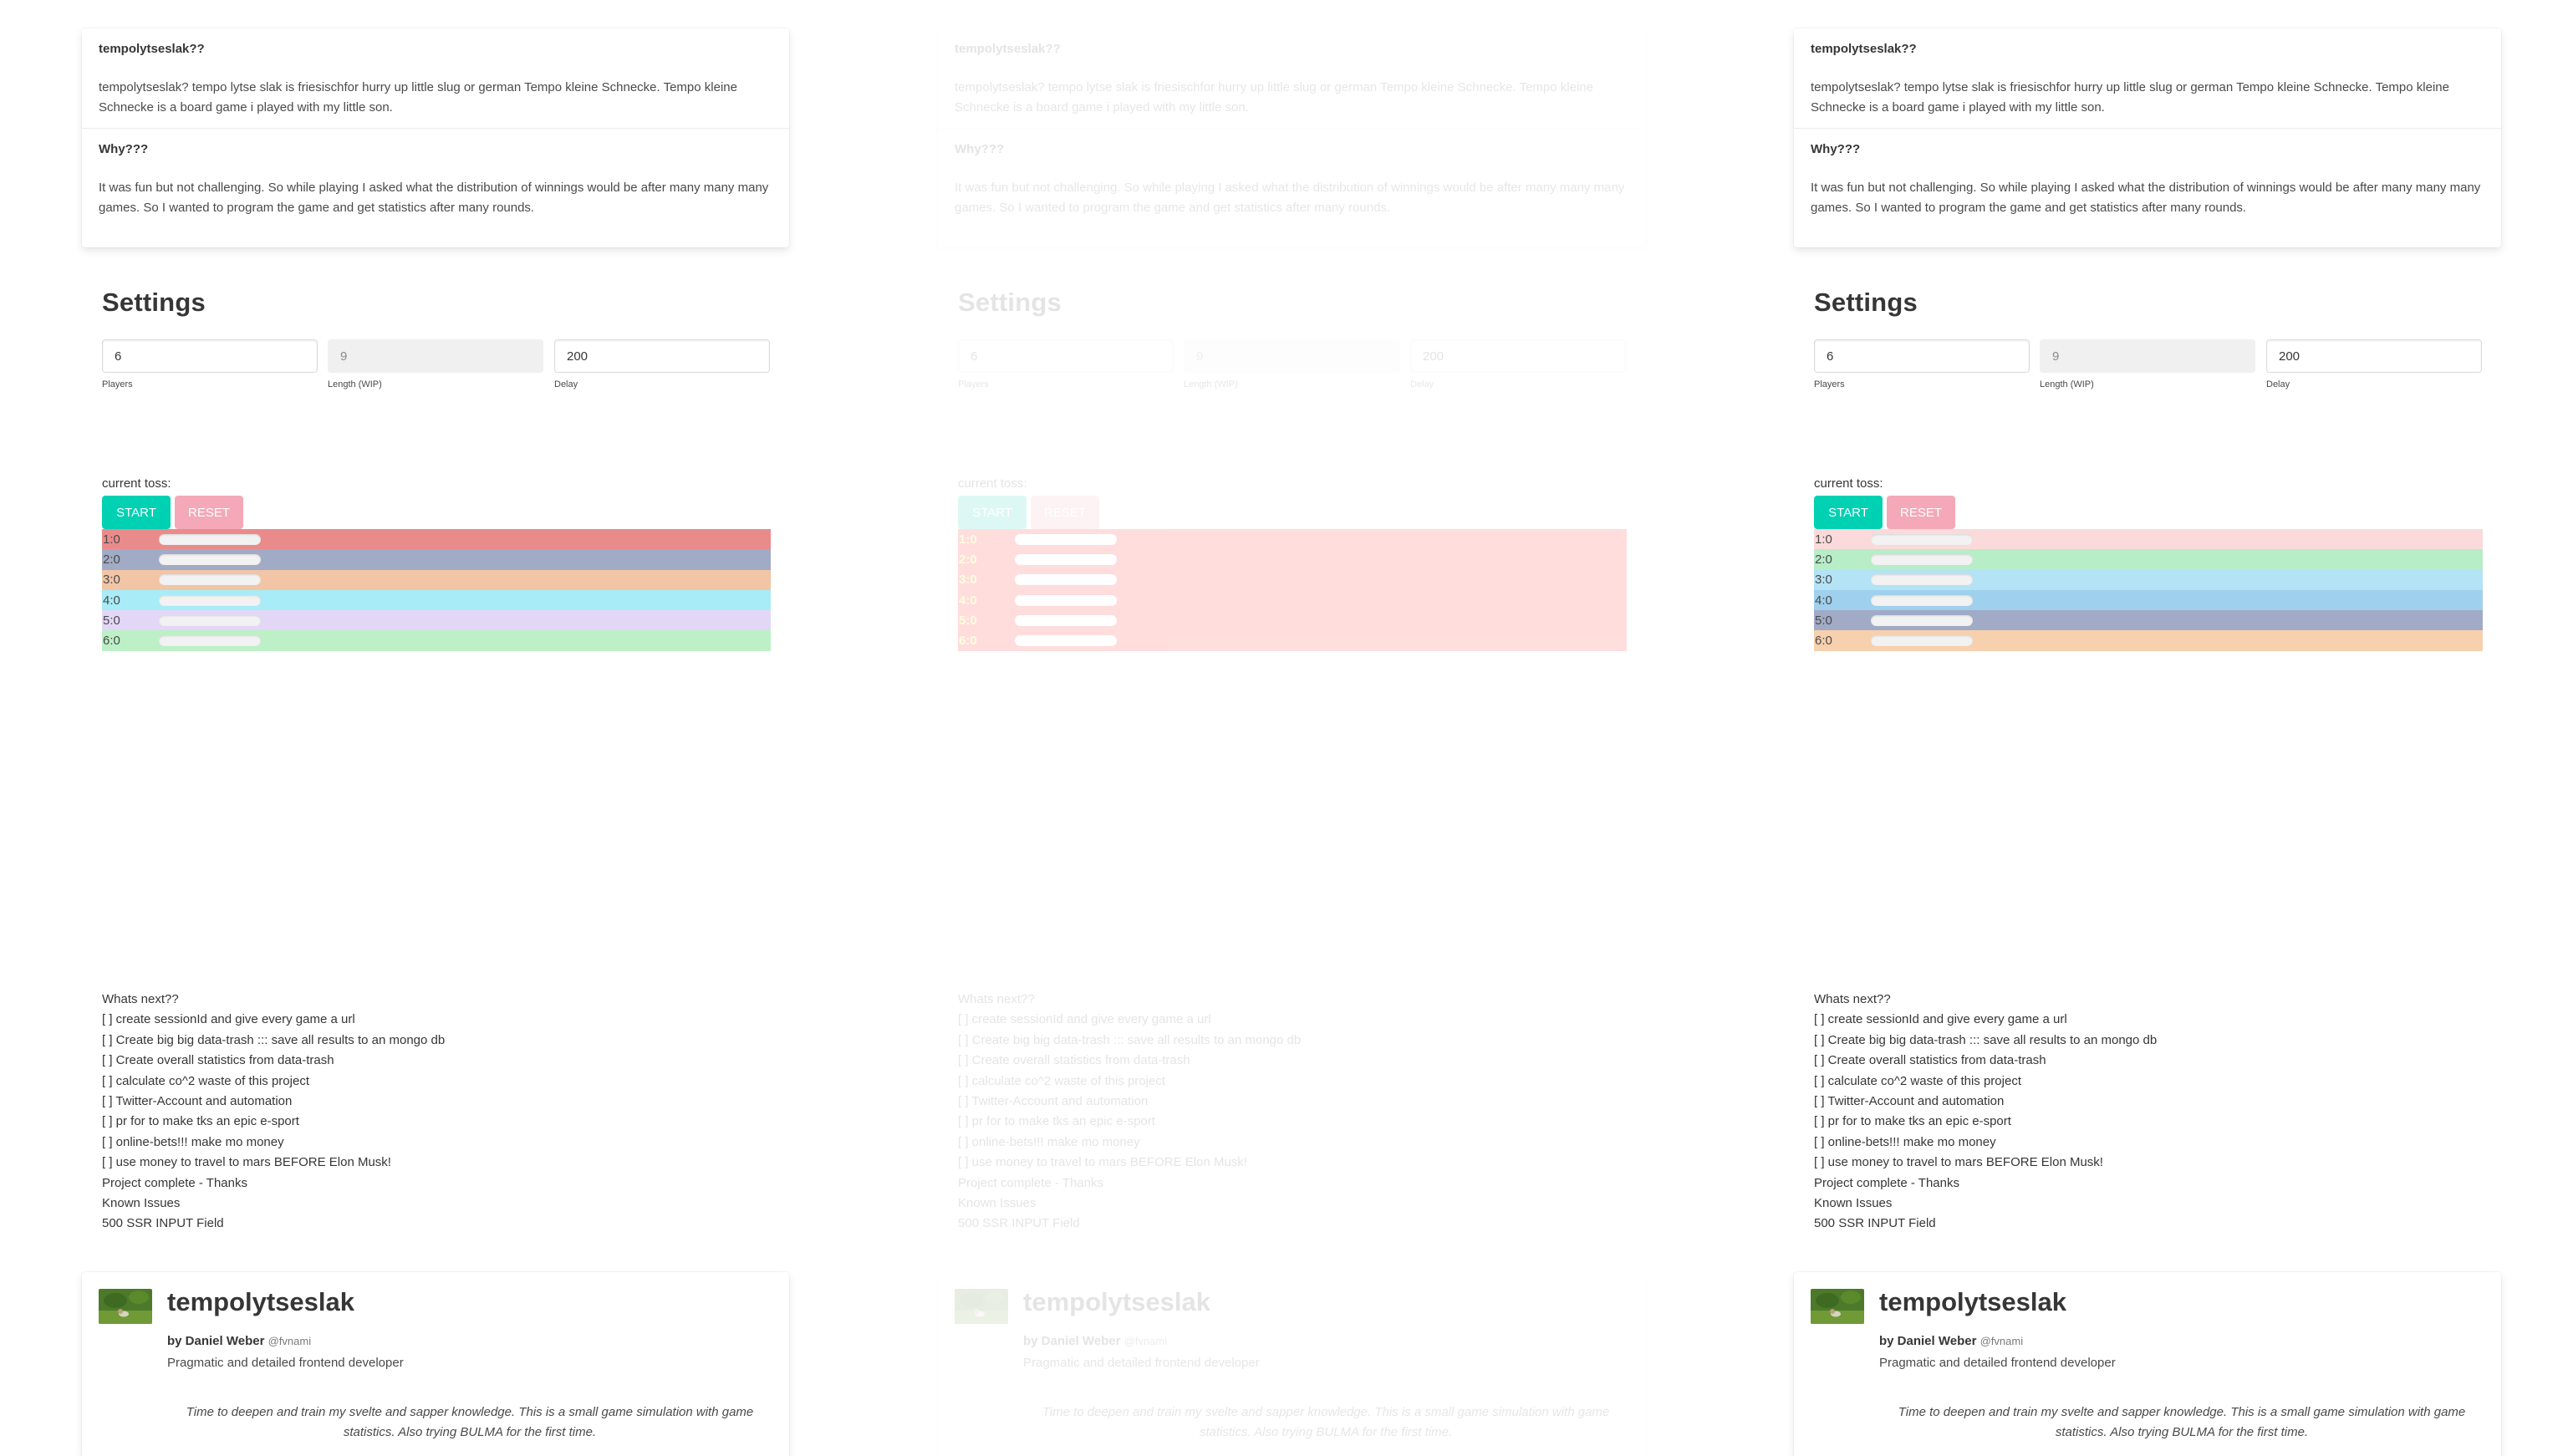 This screenshot has width=2568, height=1456. What do you see at coordinates (997, 1203) in the screenshot?
I see `known-issues-heading: Known Issues` at bounding box center [997, 1203].